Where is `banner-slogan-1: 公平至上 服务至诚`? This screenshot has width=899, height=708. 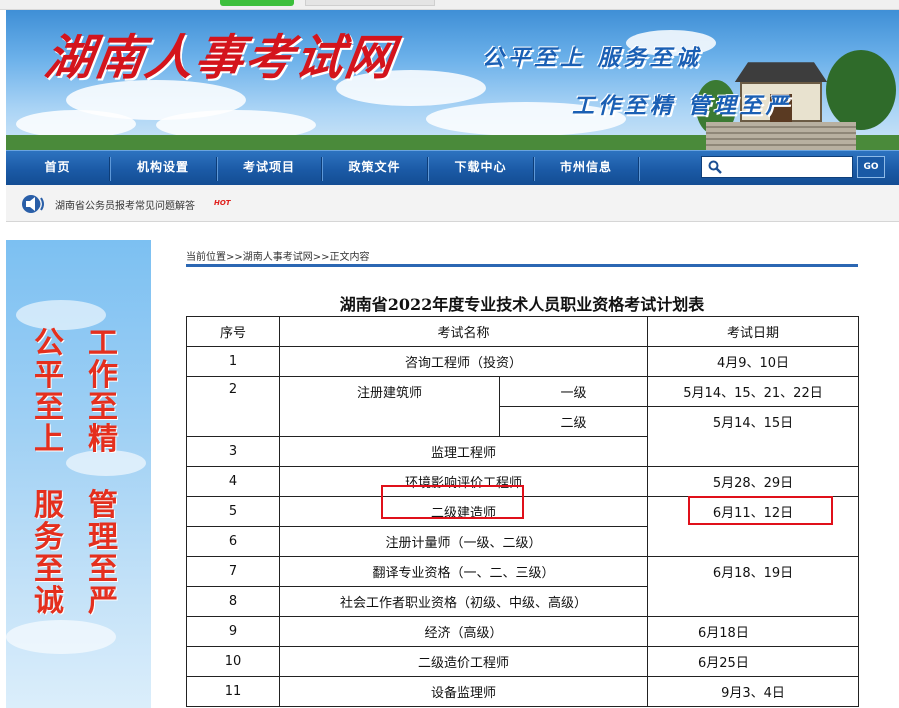
banner-slogan-1: 公平至上 服务至诚 is located at coordinates (592, 58).